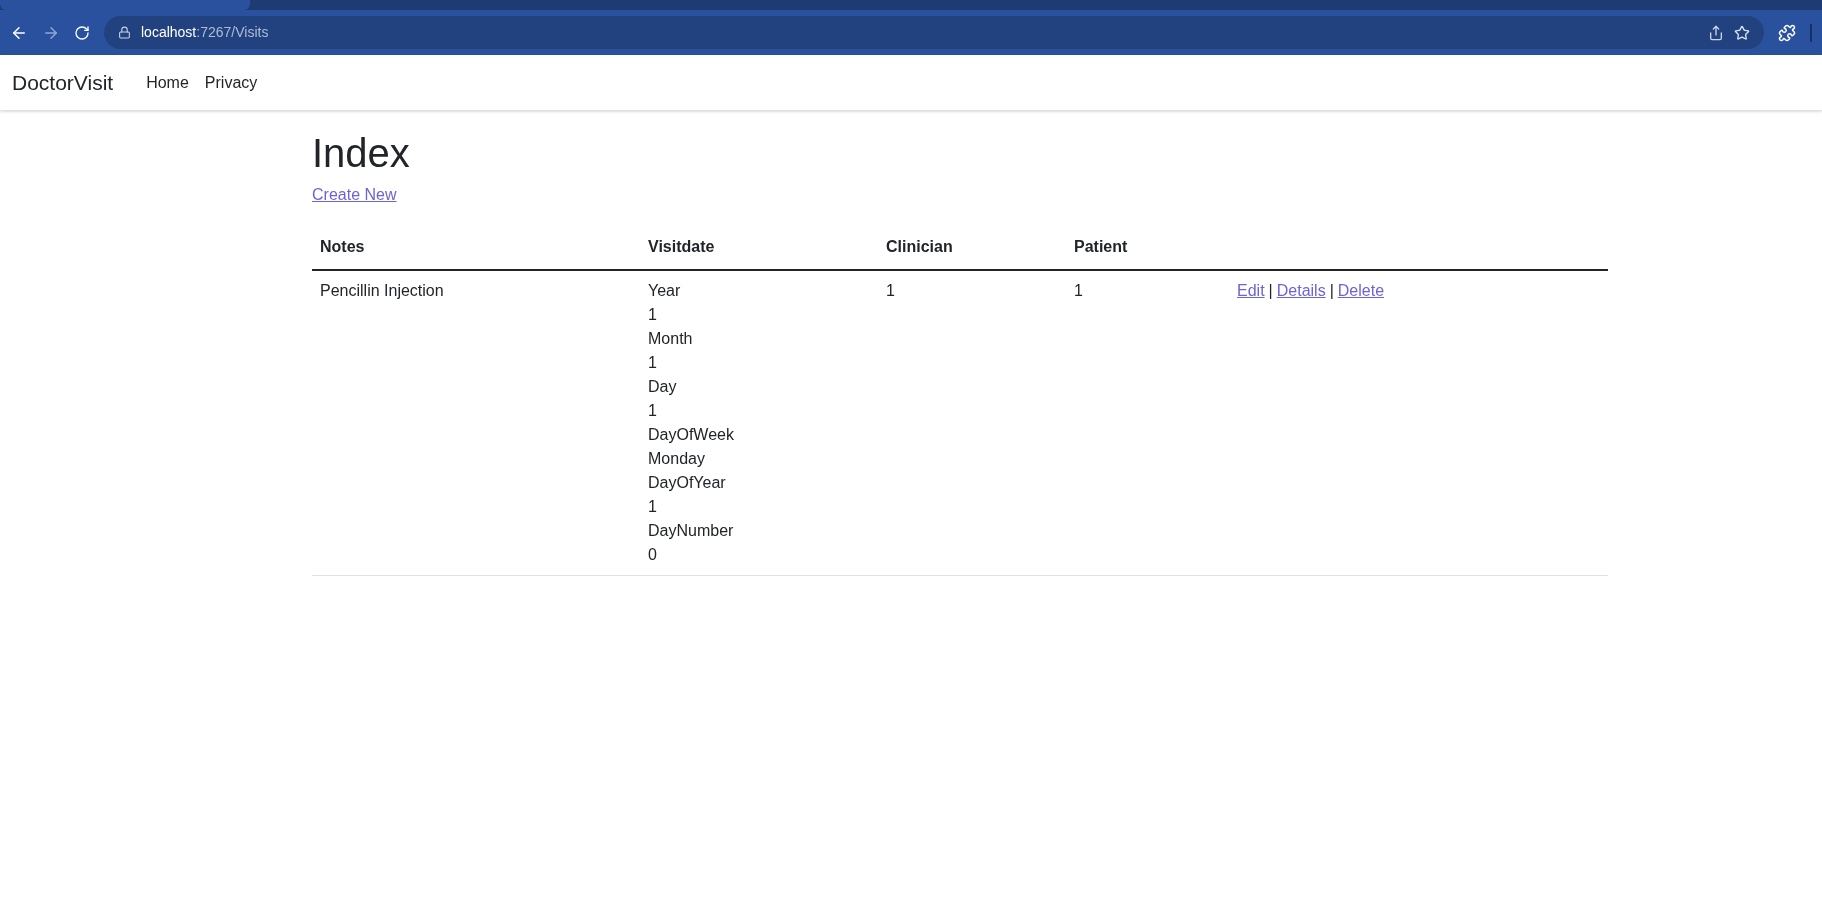 This screenshot has height=920, width=1822. I want to click on nav-link: Privacy, so click(231, 82).